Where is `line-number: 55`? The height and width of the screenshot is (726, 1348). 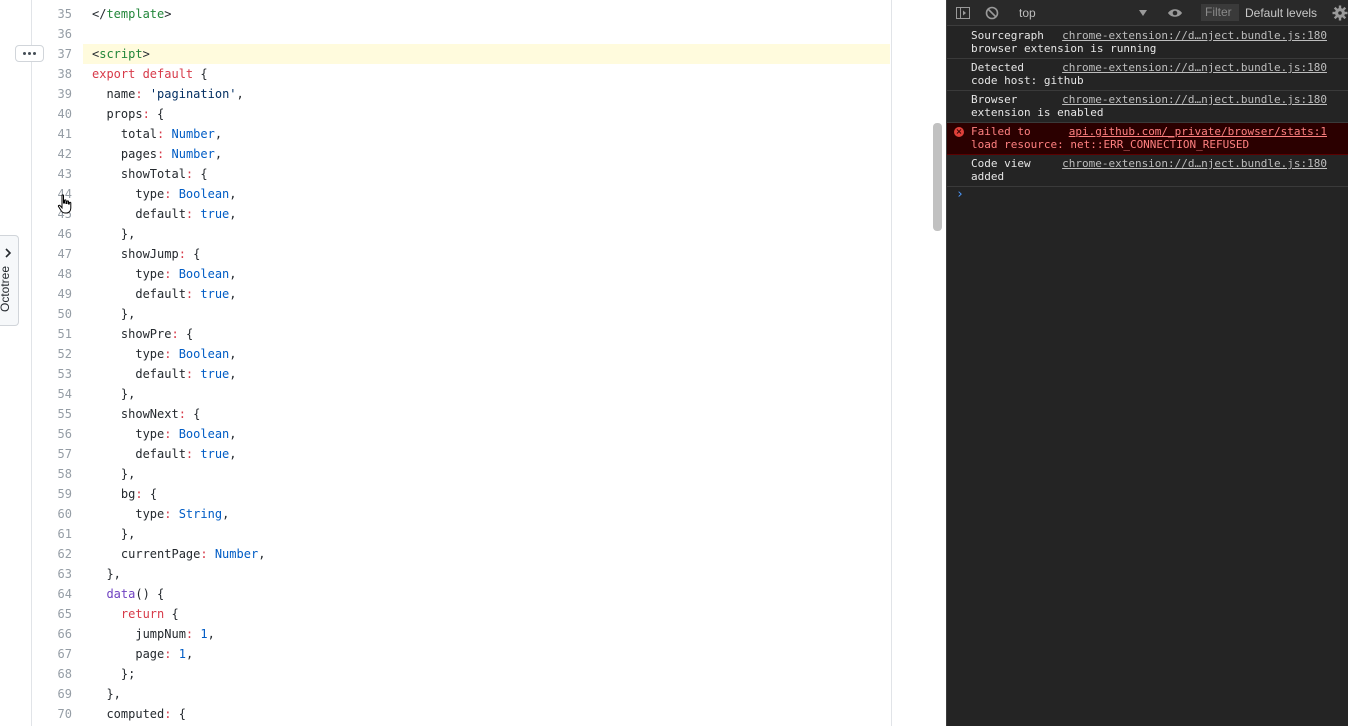
line-number: 55 is located at coordinates (52, 414).